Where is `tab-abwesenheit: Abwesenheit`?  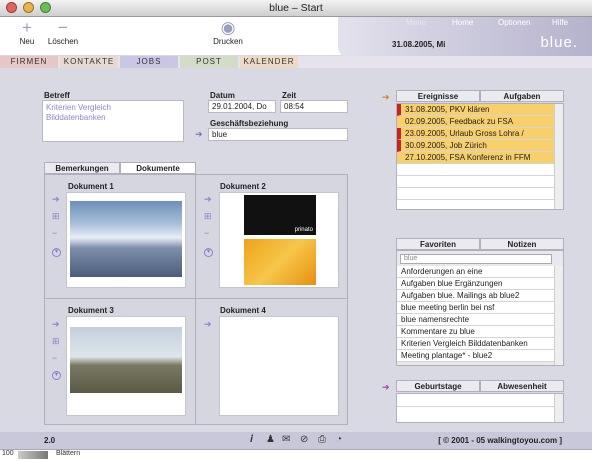 tab-abwesenheit: Abwesenheit is located at coordinates (522, 386).